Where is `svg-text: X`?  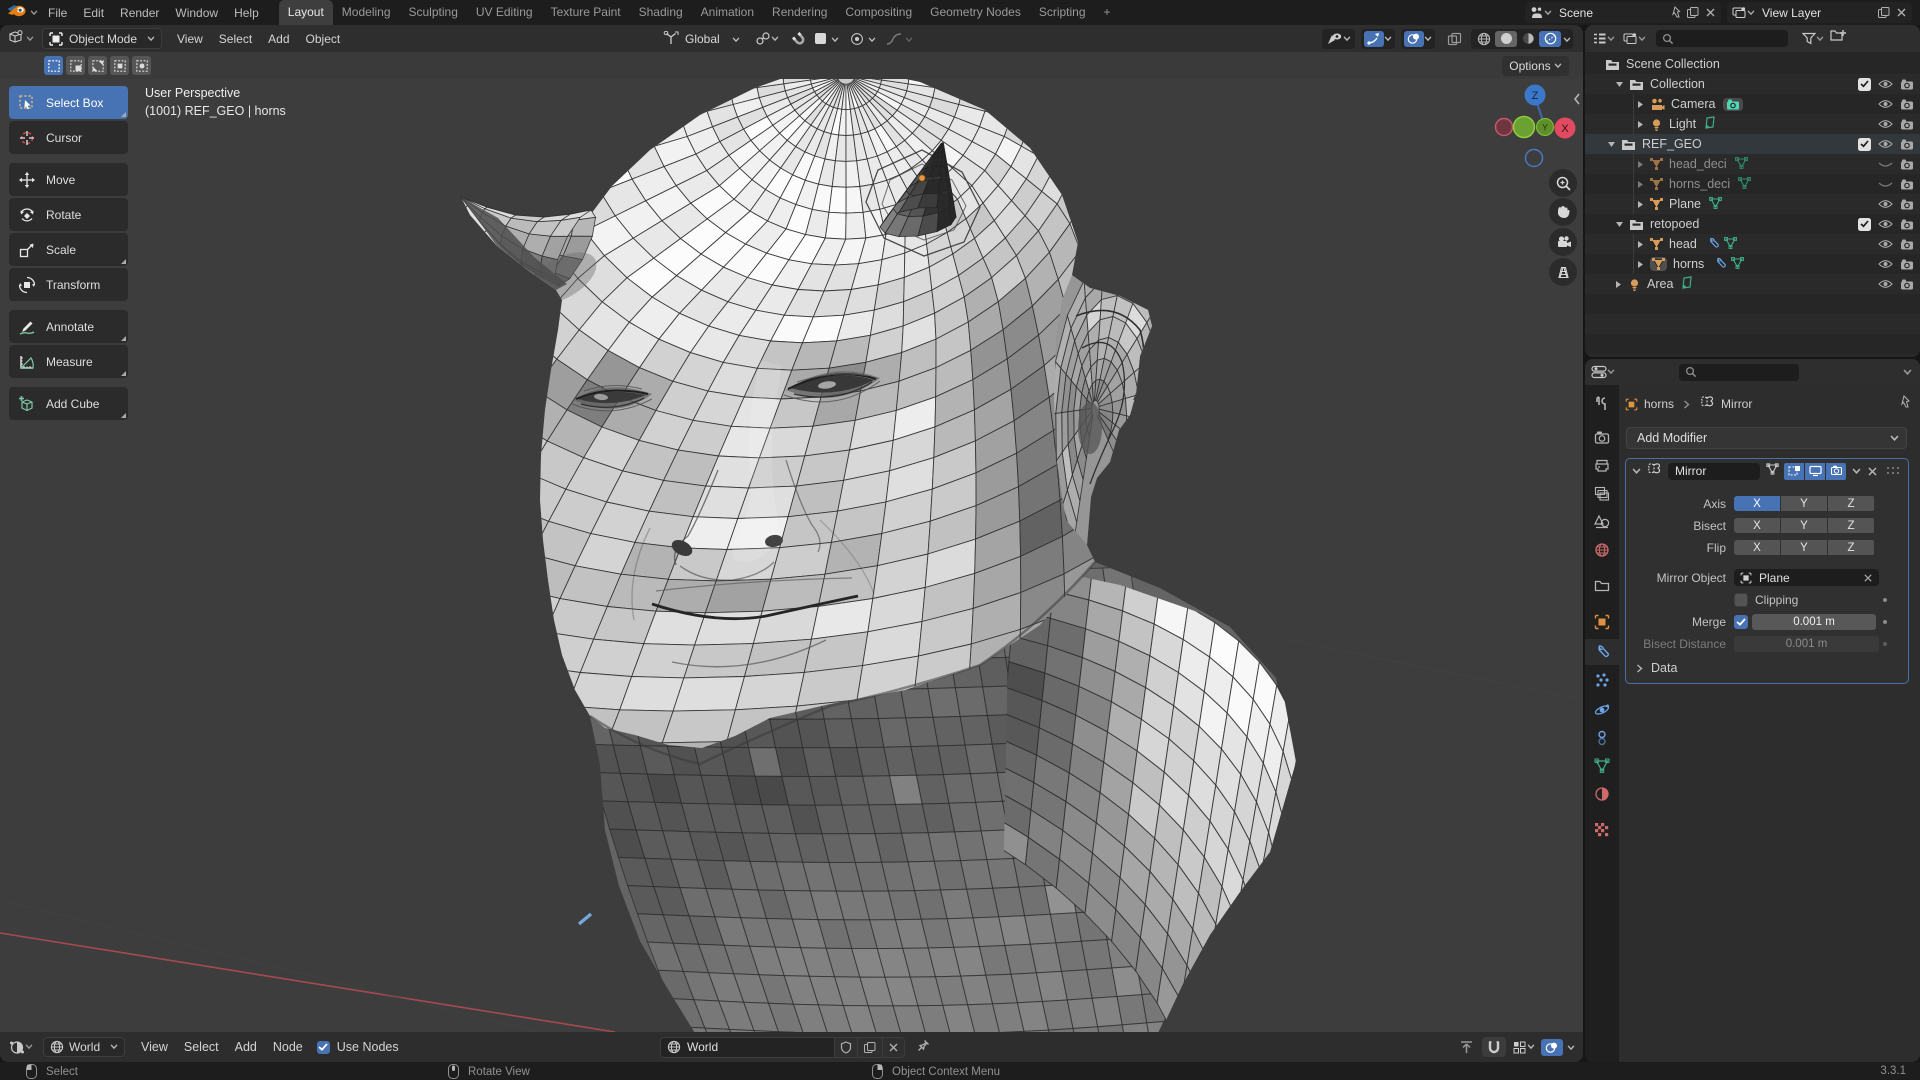 svg-text: X is located at coordinates (1565, 129).